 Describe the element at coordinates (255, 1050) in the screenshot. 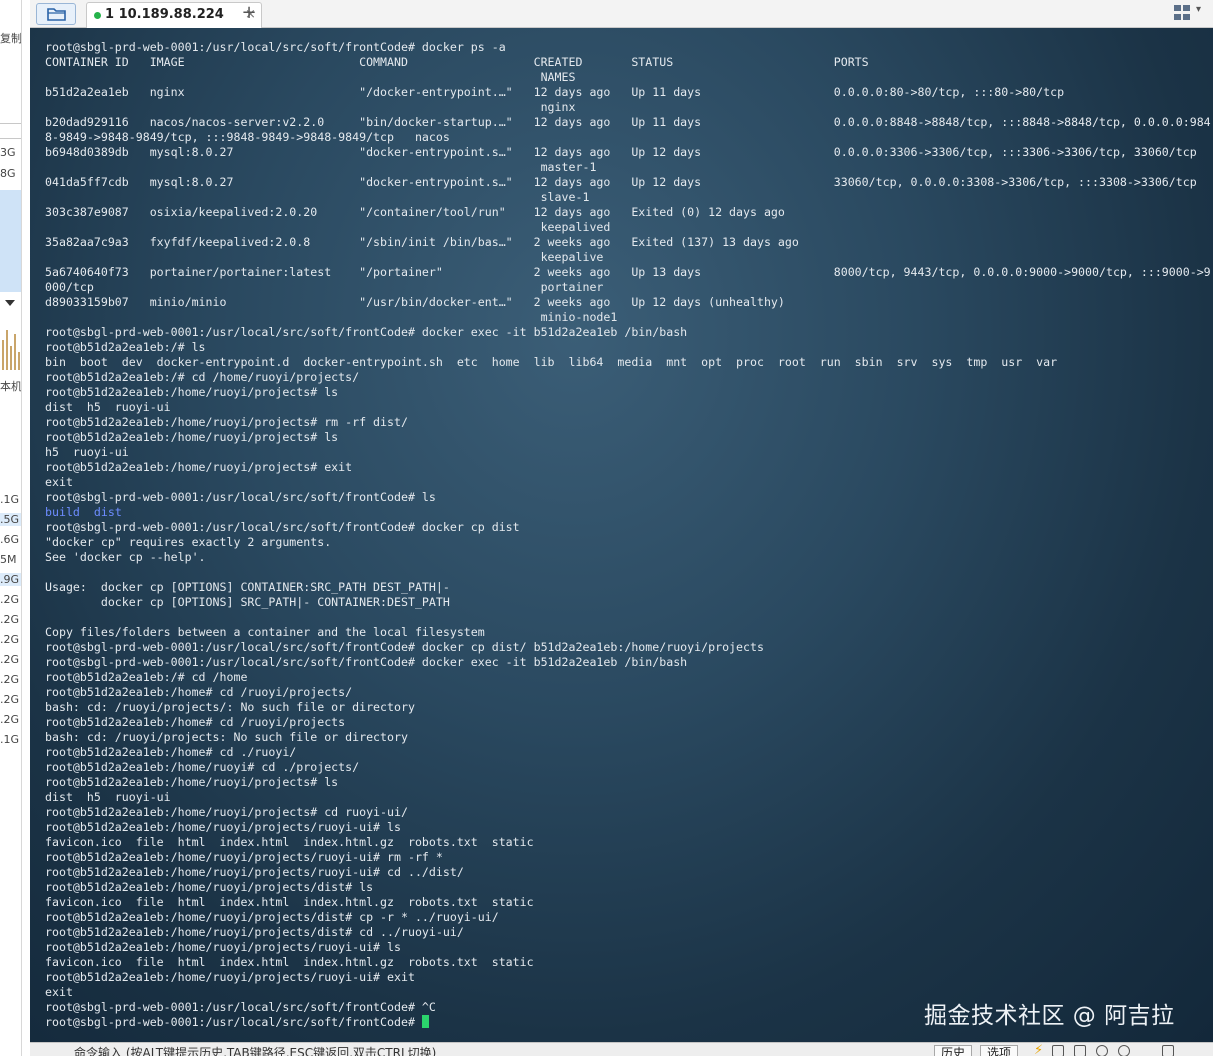

I see `command-input-hint: 命令输入 (按ALT键提示历史,TAB键路径,ESC键返回,双击CTRL切换)` at that location.